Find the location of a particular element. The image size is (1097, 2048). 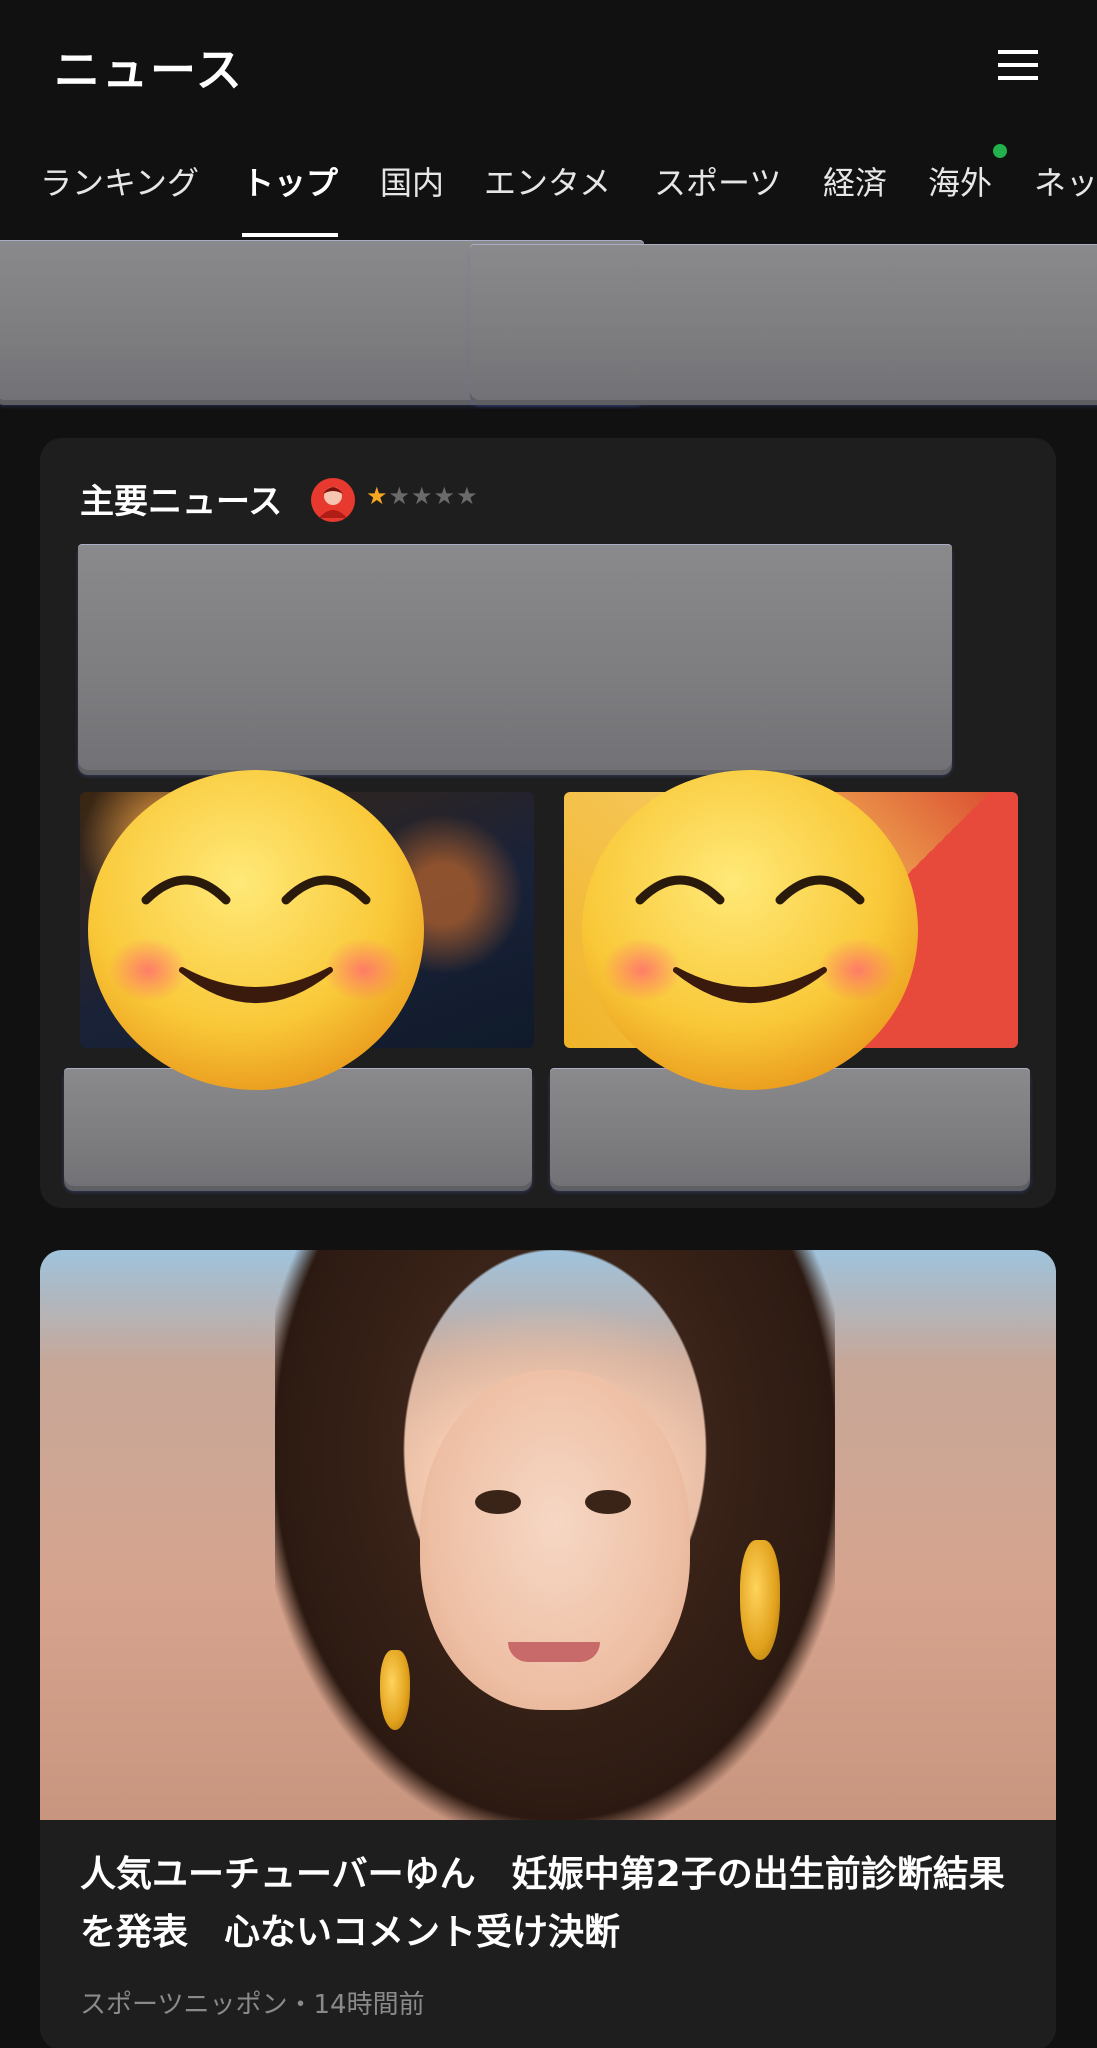

active-tab-indicator is located at coordinates (290, 235).